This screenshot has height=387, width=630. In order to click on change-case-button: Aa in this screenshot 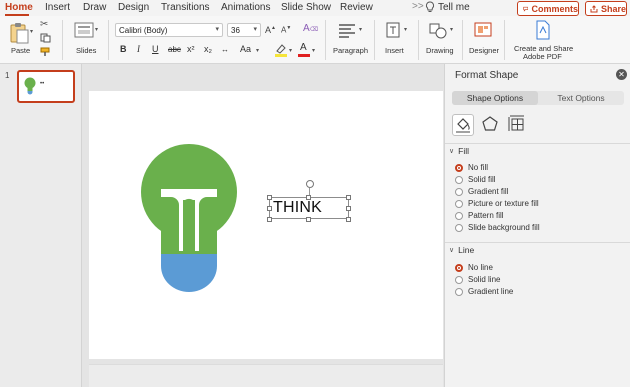, I will do `click(245, 49)`.